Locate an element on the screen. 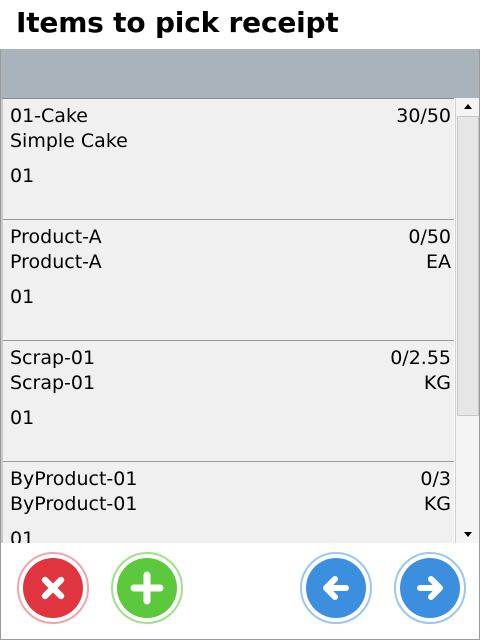  item-unit: EA is located at coordinates (438, 262).